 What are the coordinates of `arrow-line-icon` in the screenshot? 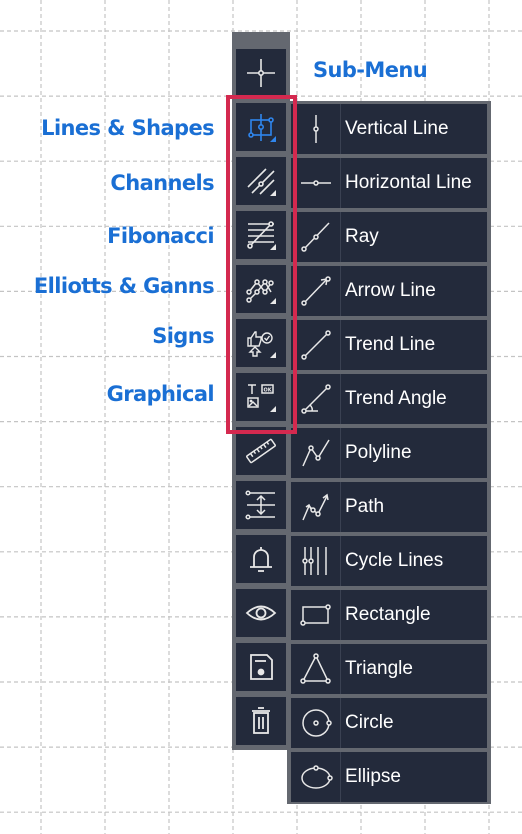 It's located at (315, 291).